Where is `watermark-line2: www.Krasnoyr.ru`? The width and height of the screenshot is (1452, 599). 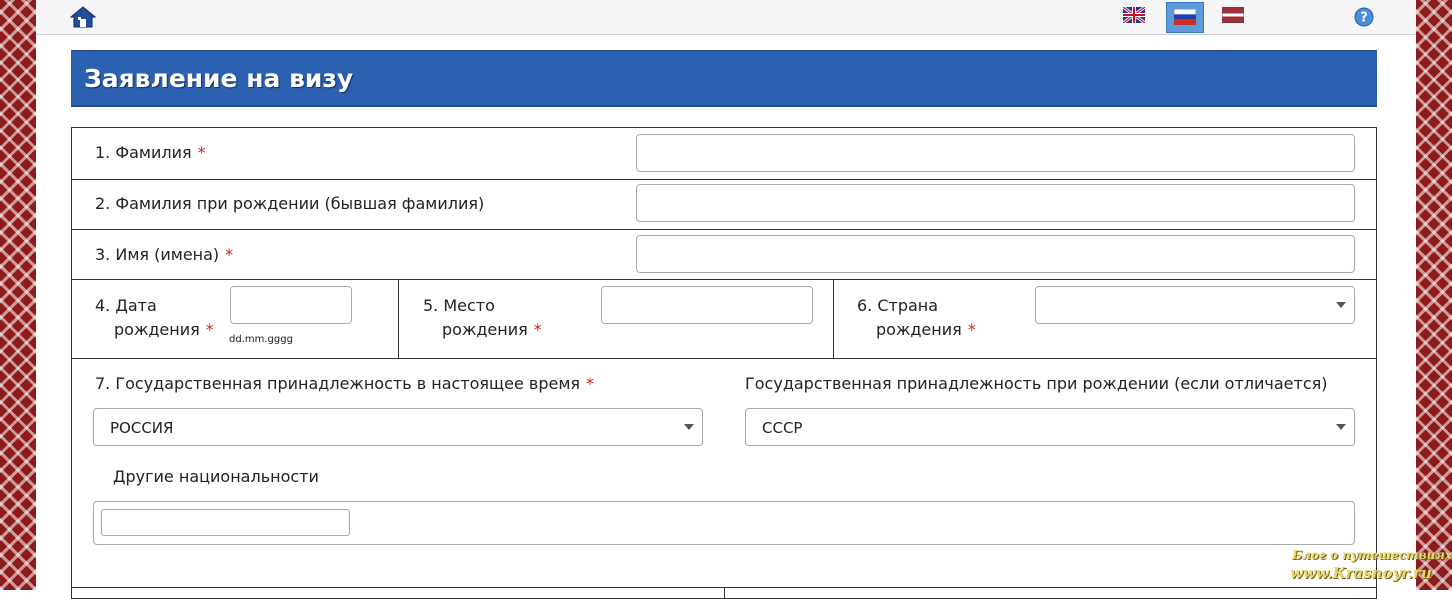 watermark-line2: www.Krasnoyr.ru is located at coordinates (1361, 573).